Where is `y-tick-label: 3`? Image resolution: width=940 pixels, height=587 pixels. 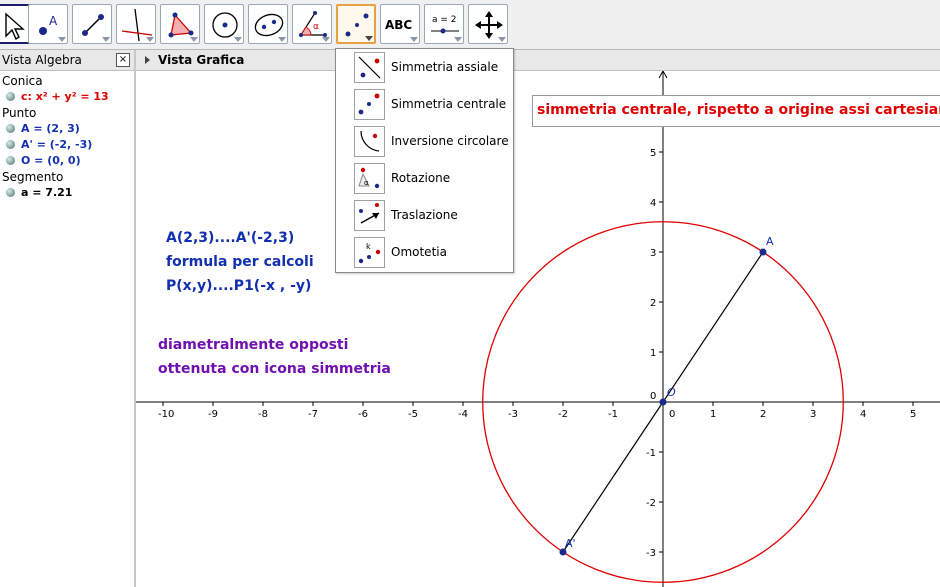 y-tick-label: 3 is located at coordinates (653, 253).